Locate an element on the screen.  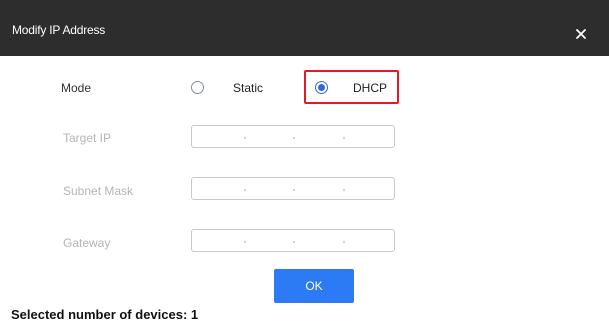
gateway-input is located at coordinates (293, 240).